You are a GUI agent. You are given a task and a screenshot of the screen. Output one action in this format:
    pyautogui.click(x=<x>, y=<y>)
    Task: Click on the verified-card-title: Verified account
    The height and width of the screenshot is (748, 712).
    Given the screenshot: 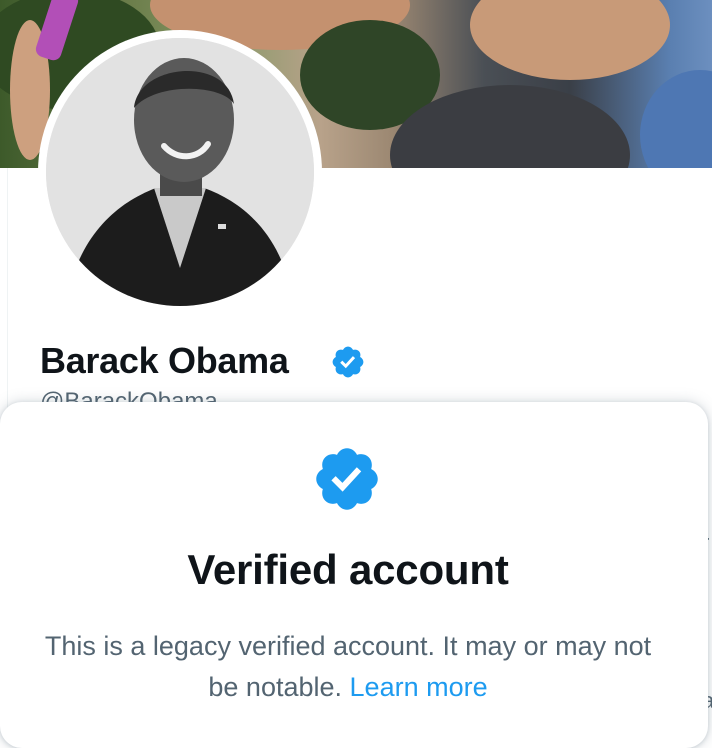 What is the action you would take?
    pyautogui.click(x=348, y=569)
    